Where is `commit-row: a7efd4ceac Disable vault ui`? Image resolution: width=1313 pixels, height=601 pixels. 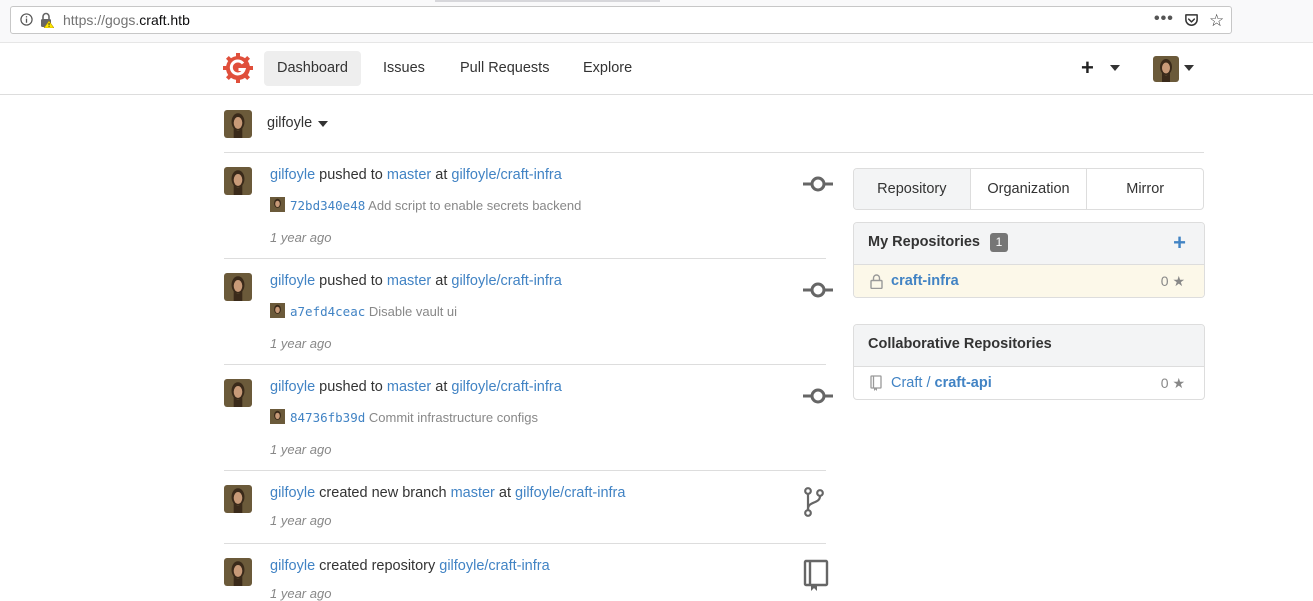 commit-row: a7efd4ceac Disable vault ui is located at coordinates (364, 311).